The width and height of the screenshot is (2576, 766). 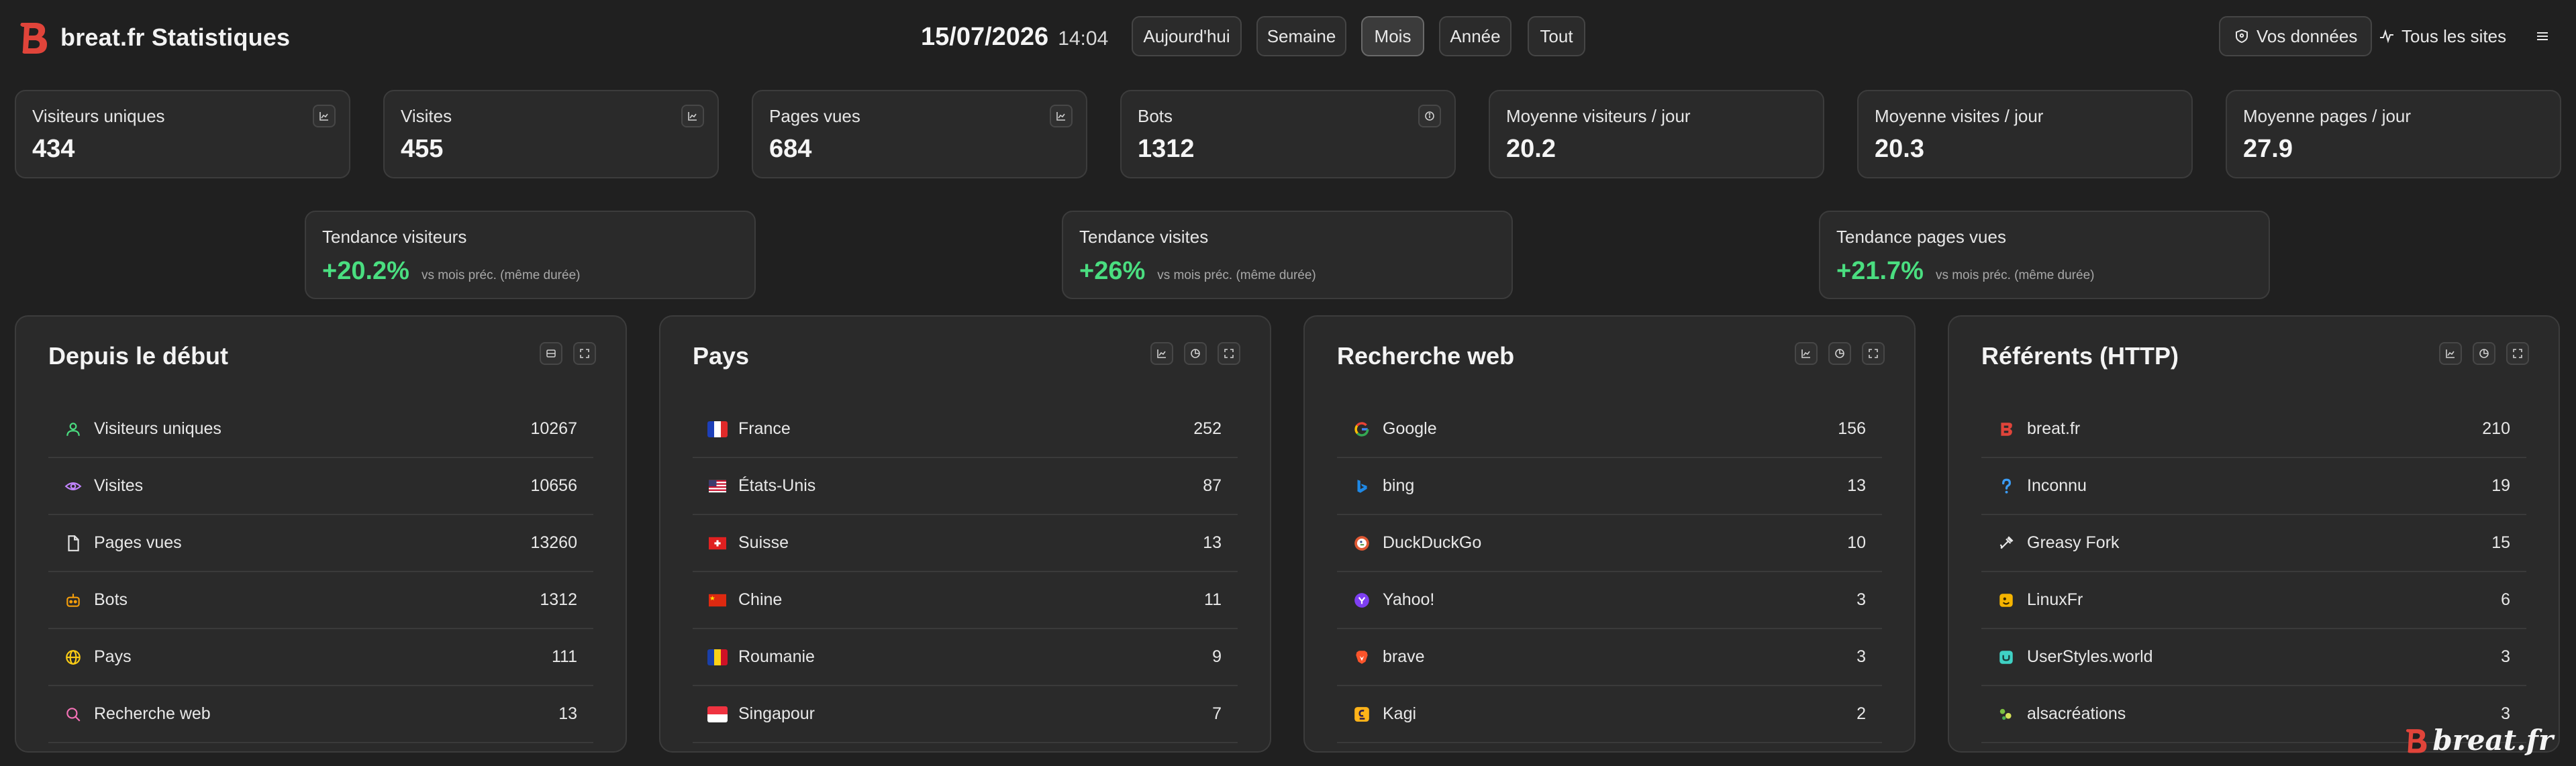 I want to click on row-value: 6, so click(x=2505, y=599).